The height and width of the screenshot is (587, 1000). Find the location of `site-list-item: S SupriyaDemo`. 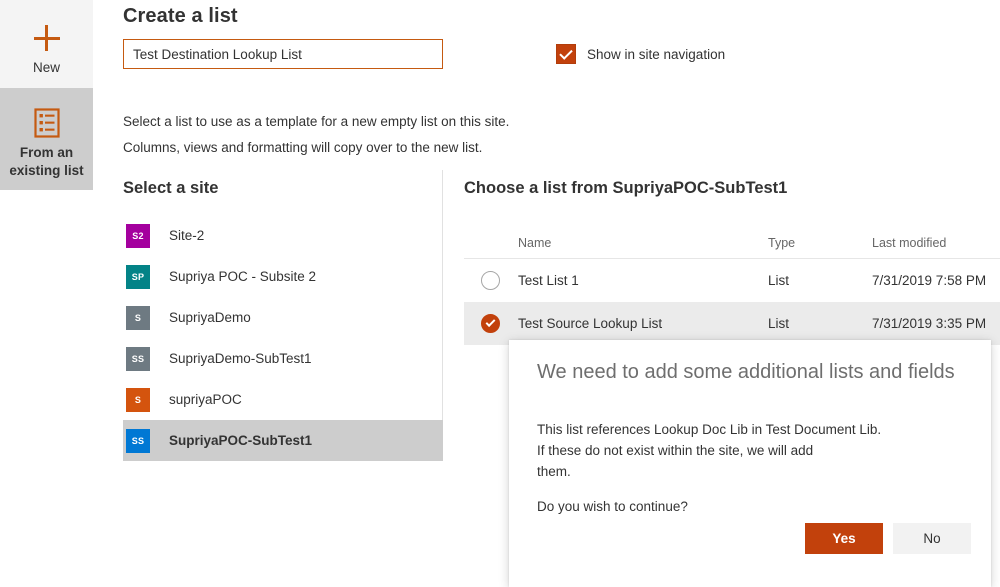

site-list-item: S SupriyaDemo is located at coordinates (283, 317).